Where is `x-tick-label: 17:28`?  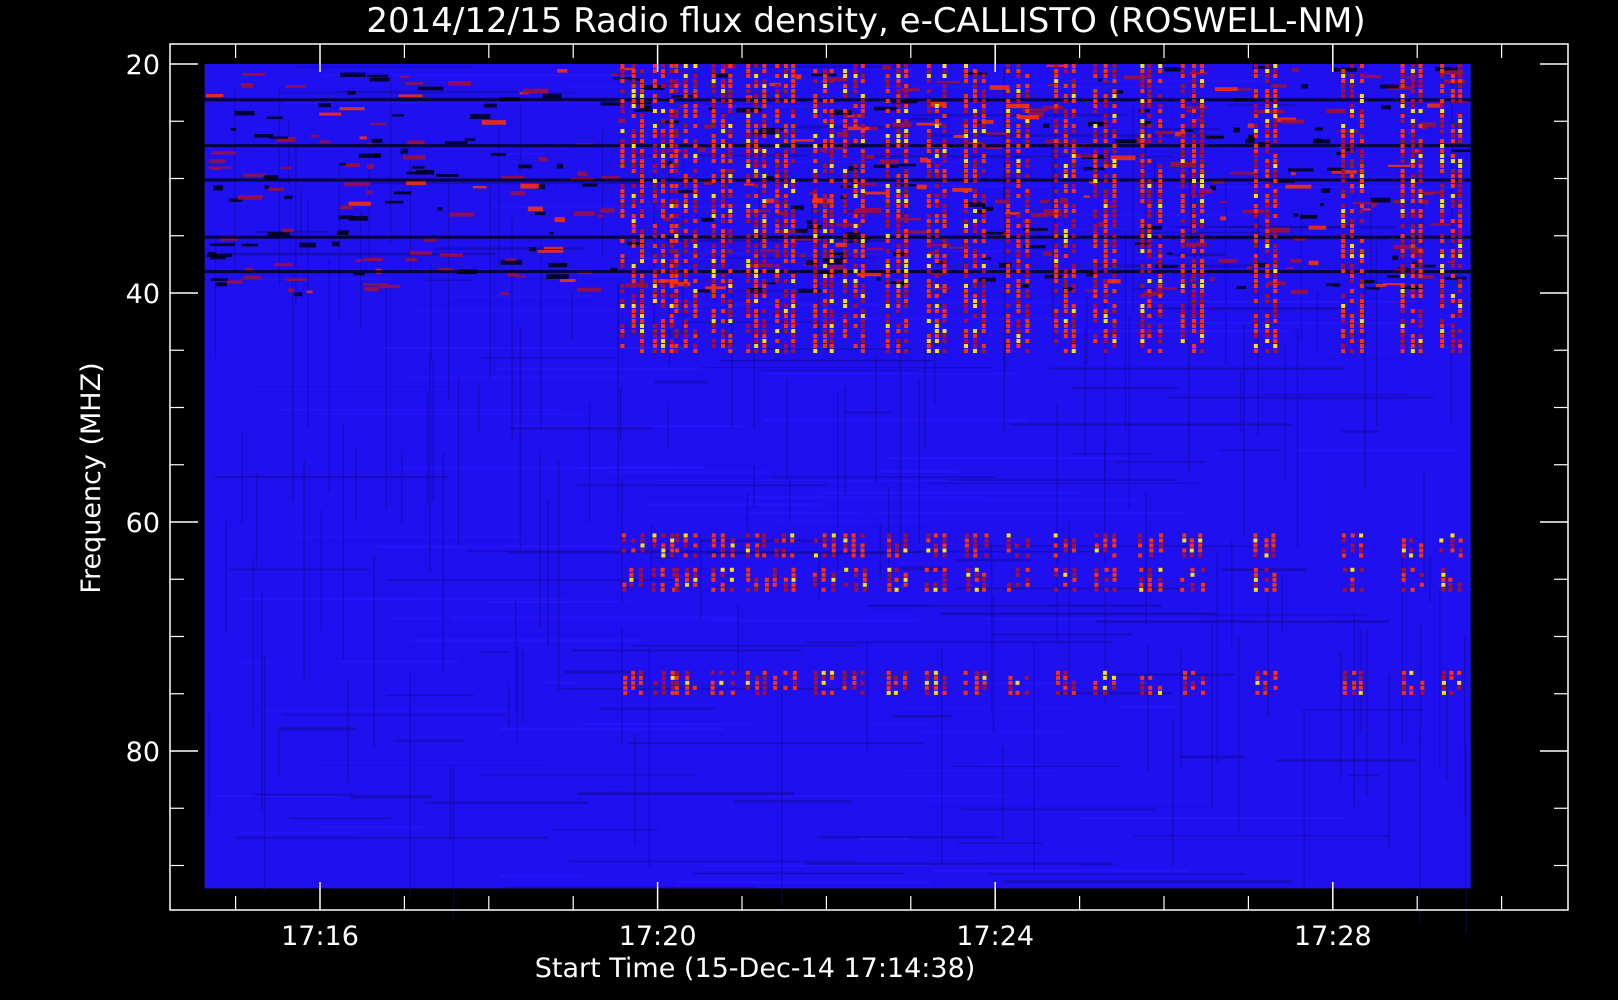
x-tick-label: 17:28 is located at coordinates (1333, 936).